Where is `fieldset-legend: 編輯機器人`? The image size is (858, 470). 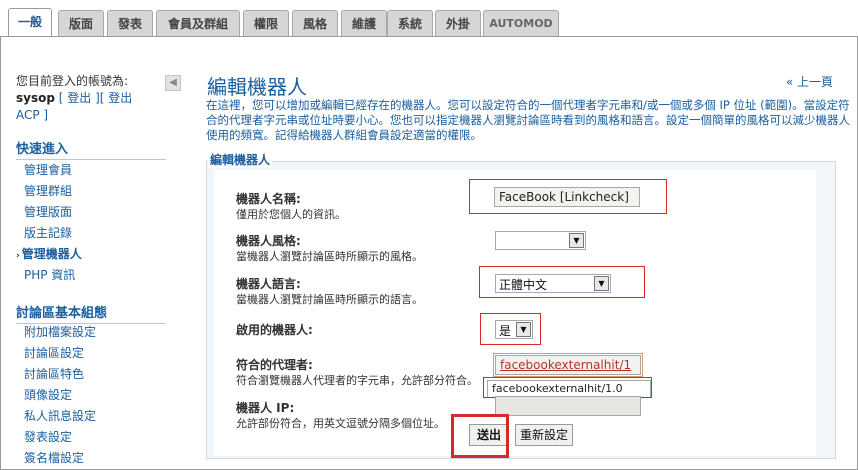 fieldset-legend: 編輯機器人 is located at coordinates (240, 159).